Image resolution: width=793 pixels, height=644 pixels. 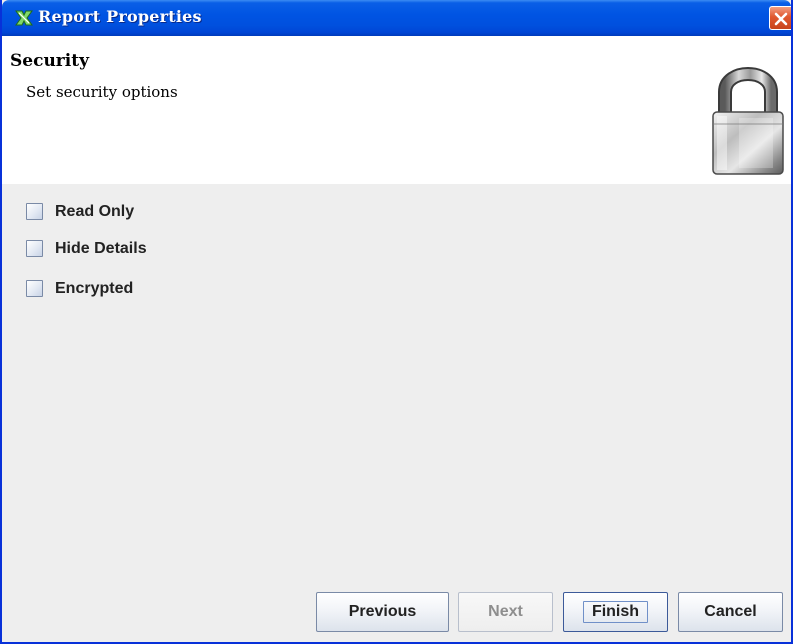 What do you see at coordinates (101, 248) in the screenshot?
I see `hide-details-label: Hide Details` at bounding box center [101, 248].